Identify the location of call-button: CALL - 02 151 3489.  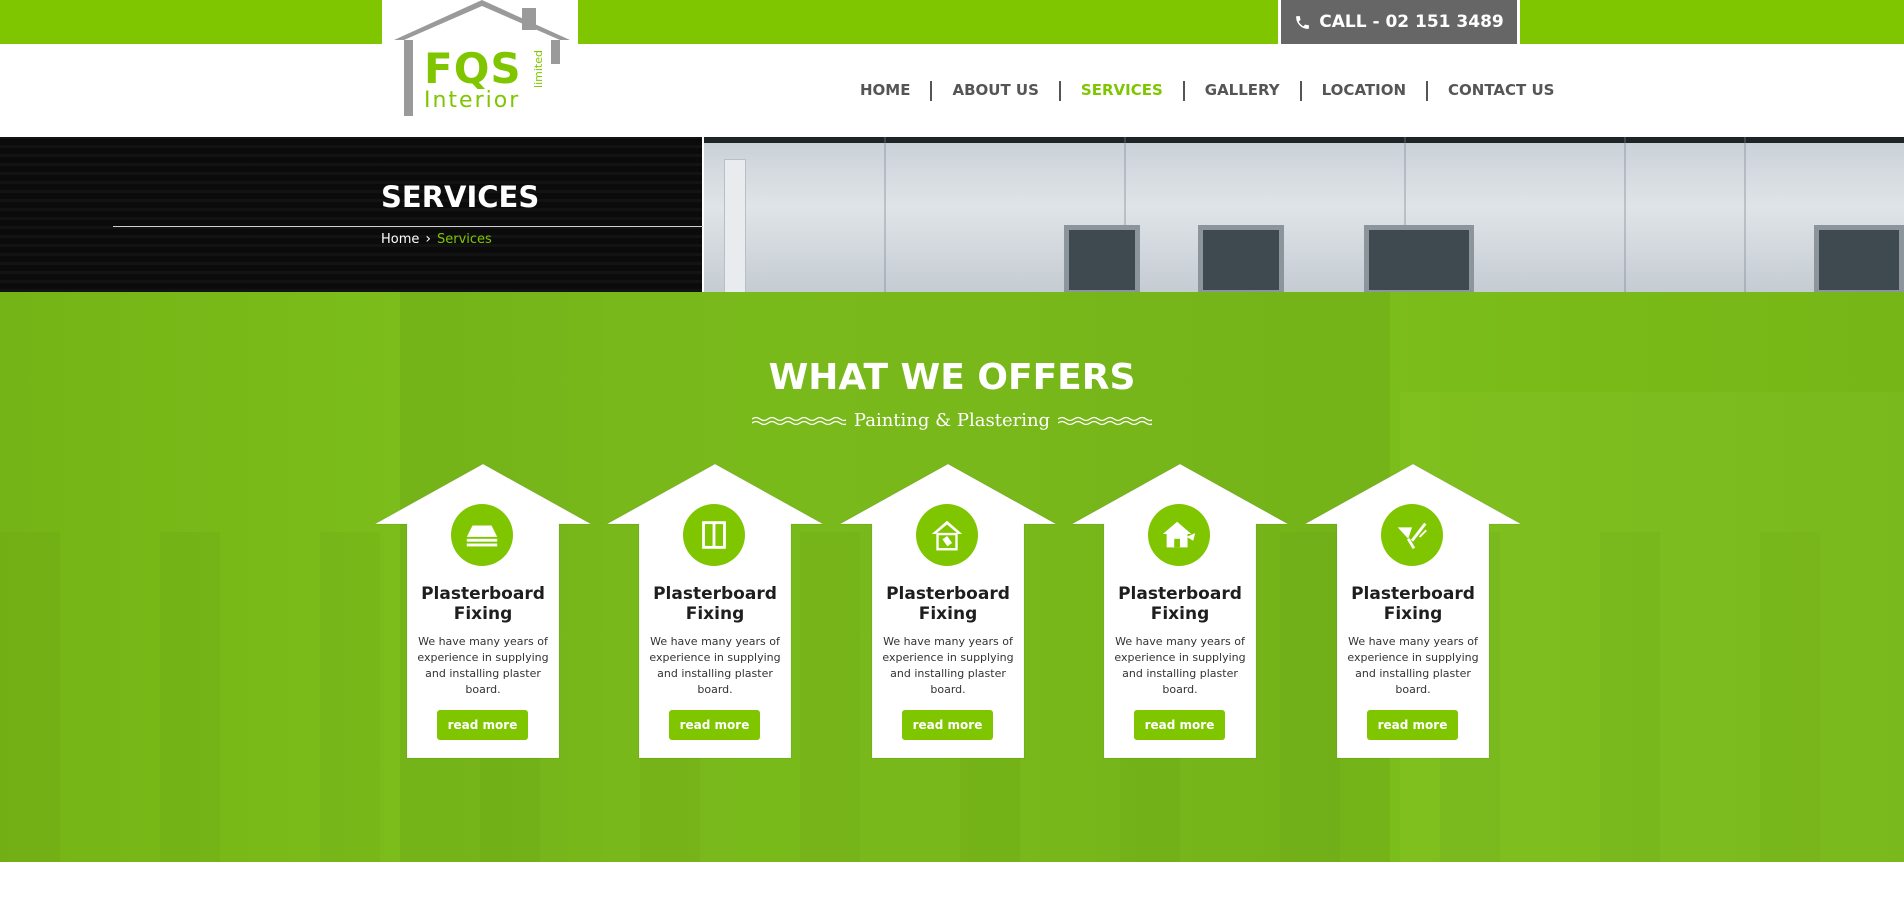
(1399, 22).